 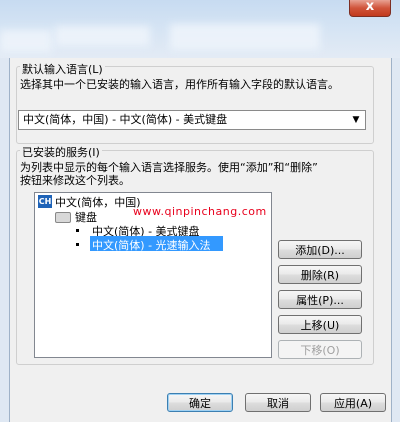 What do you see at coordinates (125, 119) in the screenshot?
I see `default-language-select-value: 中文(简体，中国) - 中文(简体) - 美式键盘` at bounding box center [125, 119].